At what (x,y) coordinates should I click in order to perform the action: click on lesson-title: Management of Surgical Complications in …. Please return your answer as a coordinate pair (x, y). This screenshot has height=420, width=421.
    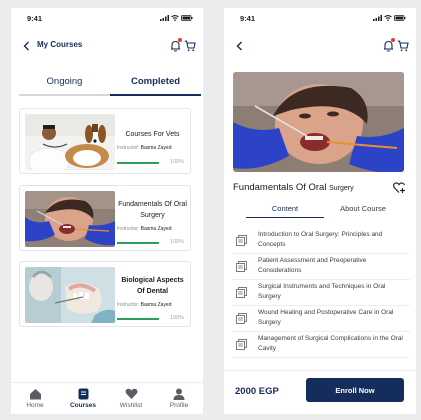
    Looking at the image, I should click on (330, 343).